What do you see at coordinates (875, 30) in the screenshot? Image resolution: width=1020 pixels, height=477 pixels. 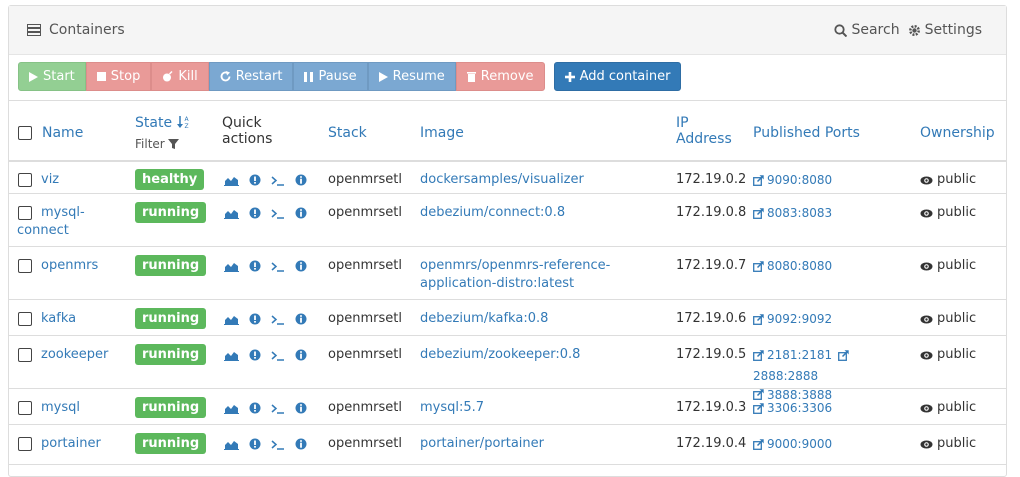 I see `search-label: Search` at bounding box center [875, 30].